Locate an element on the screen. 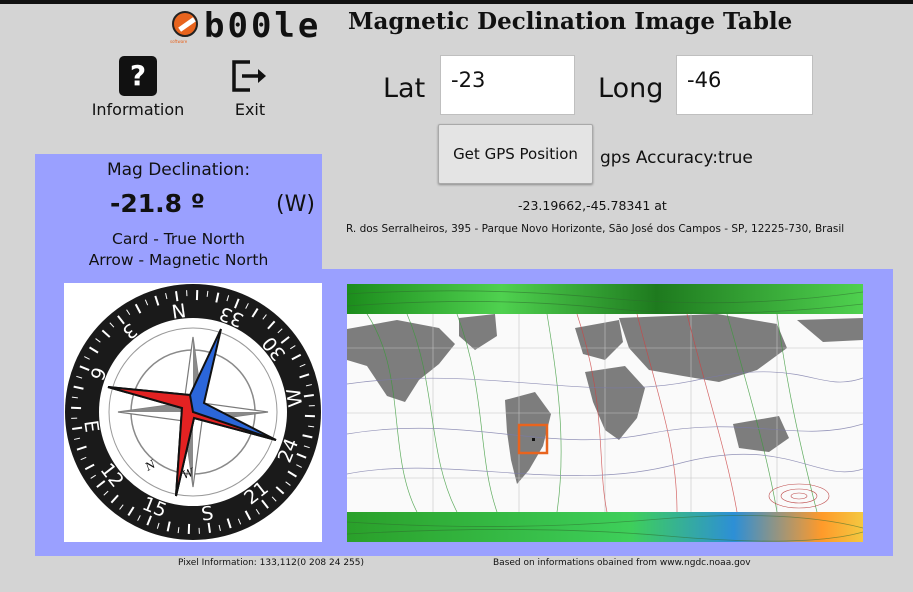 This screenshot has width=913, height=592. logo-tagline: software is located at coordinates (179, 41).